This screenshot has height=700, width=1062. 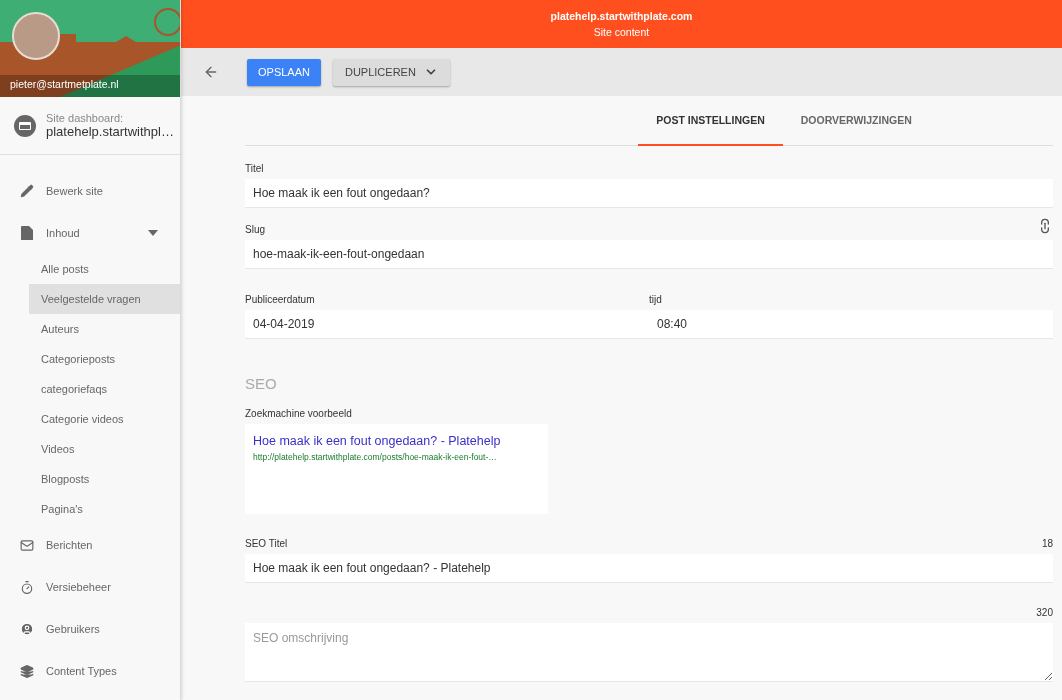 What do you see at coordinates (27, 233) in the screenshot?
I see `document-icon` at bounding box center [27, 233].